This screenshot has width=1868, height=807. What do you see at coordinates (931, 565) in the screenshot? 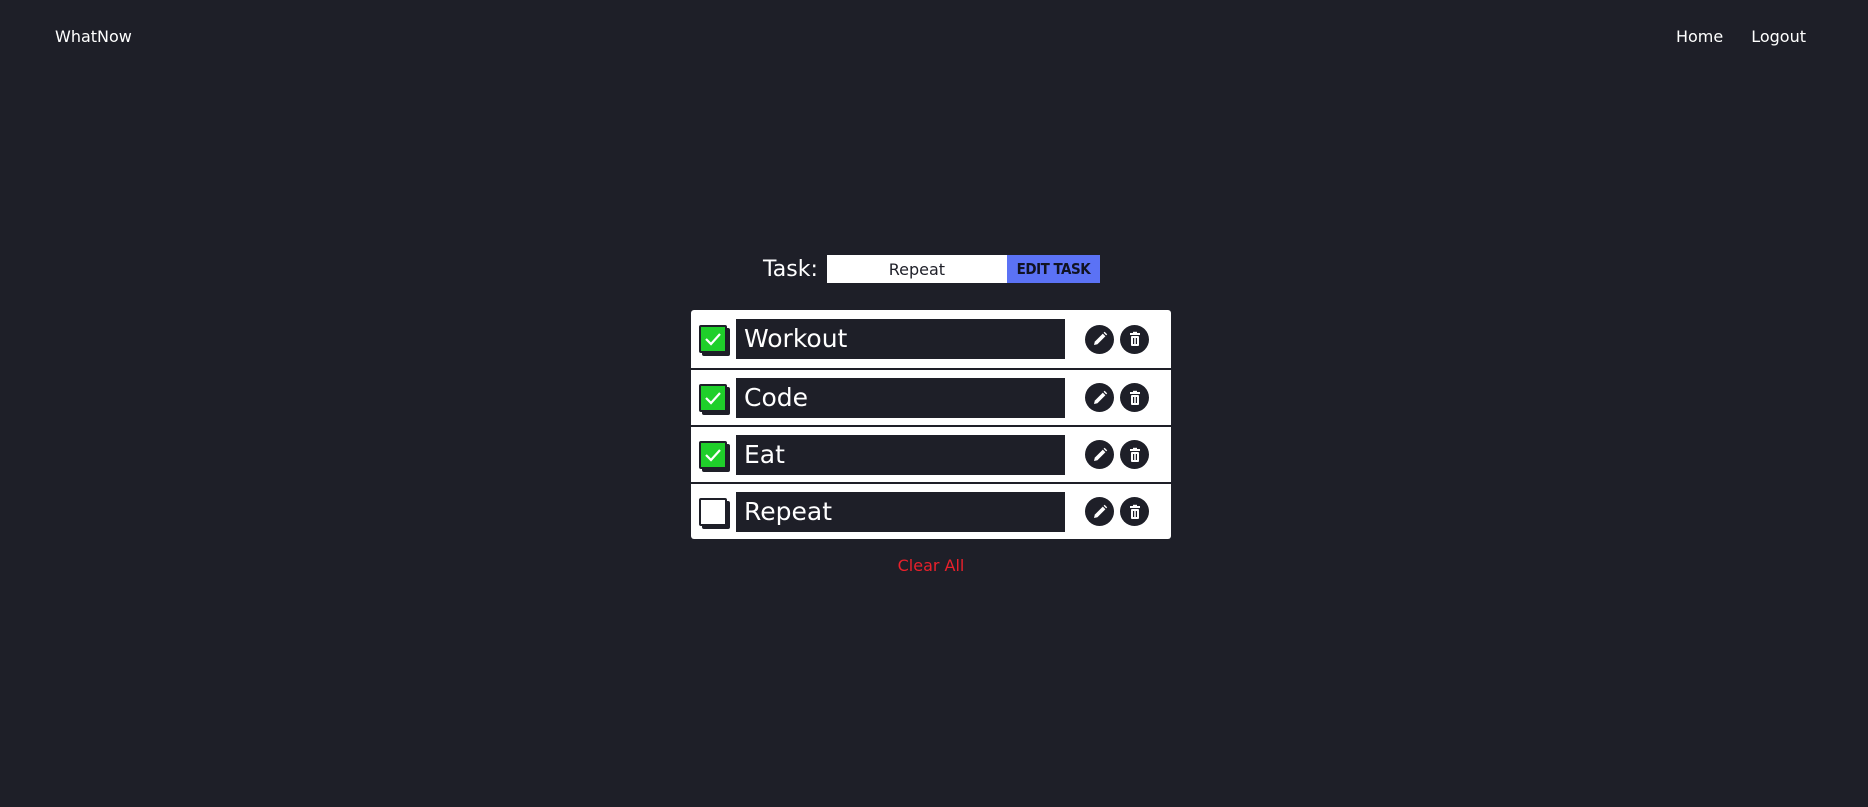
I see `clear-all-button: Clear All` at bounding box center [931, 565].